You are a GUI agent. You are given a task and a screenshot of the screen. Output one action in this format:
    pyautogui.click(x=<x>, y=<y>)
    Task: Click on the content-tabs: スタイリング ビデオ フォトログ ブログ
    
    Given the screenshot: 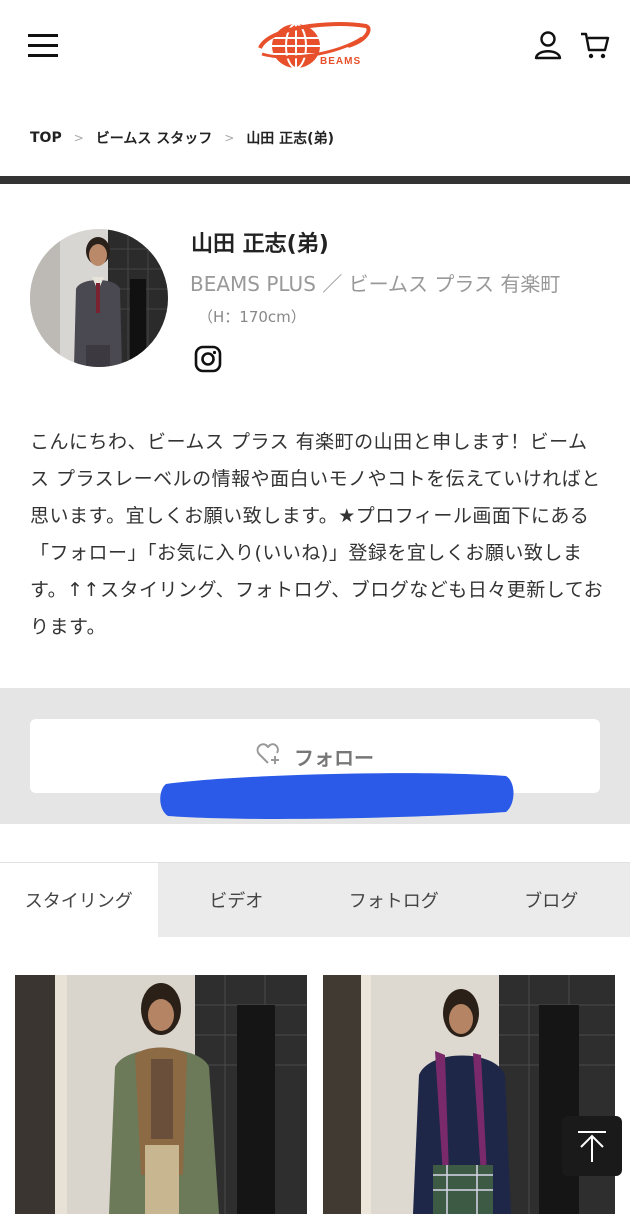 What is the action you would take?
    pyautogui.click(x=315, y=899)
    